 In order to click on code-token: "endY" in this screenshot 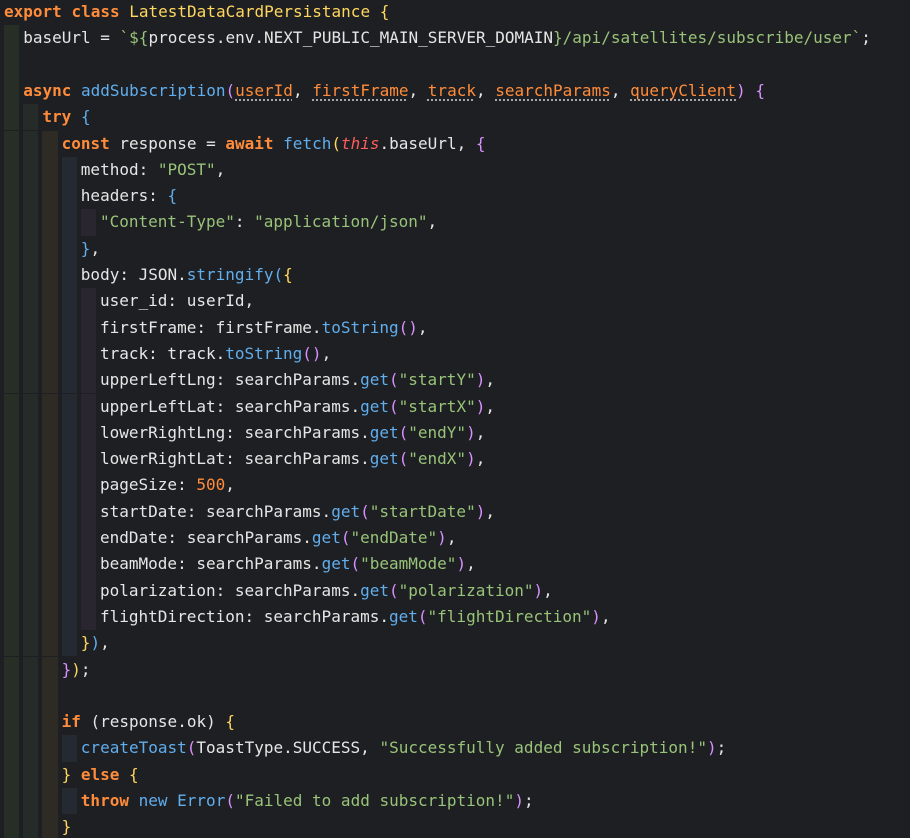, I will do `click(437, 432)`.